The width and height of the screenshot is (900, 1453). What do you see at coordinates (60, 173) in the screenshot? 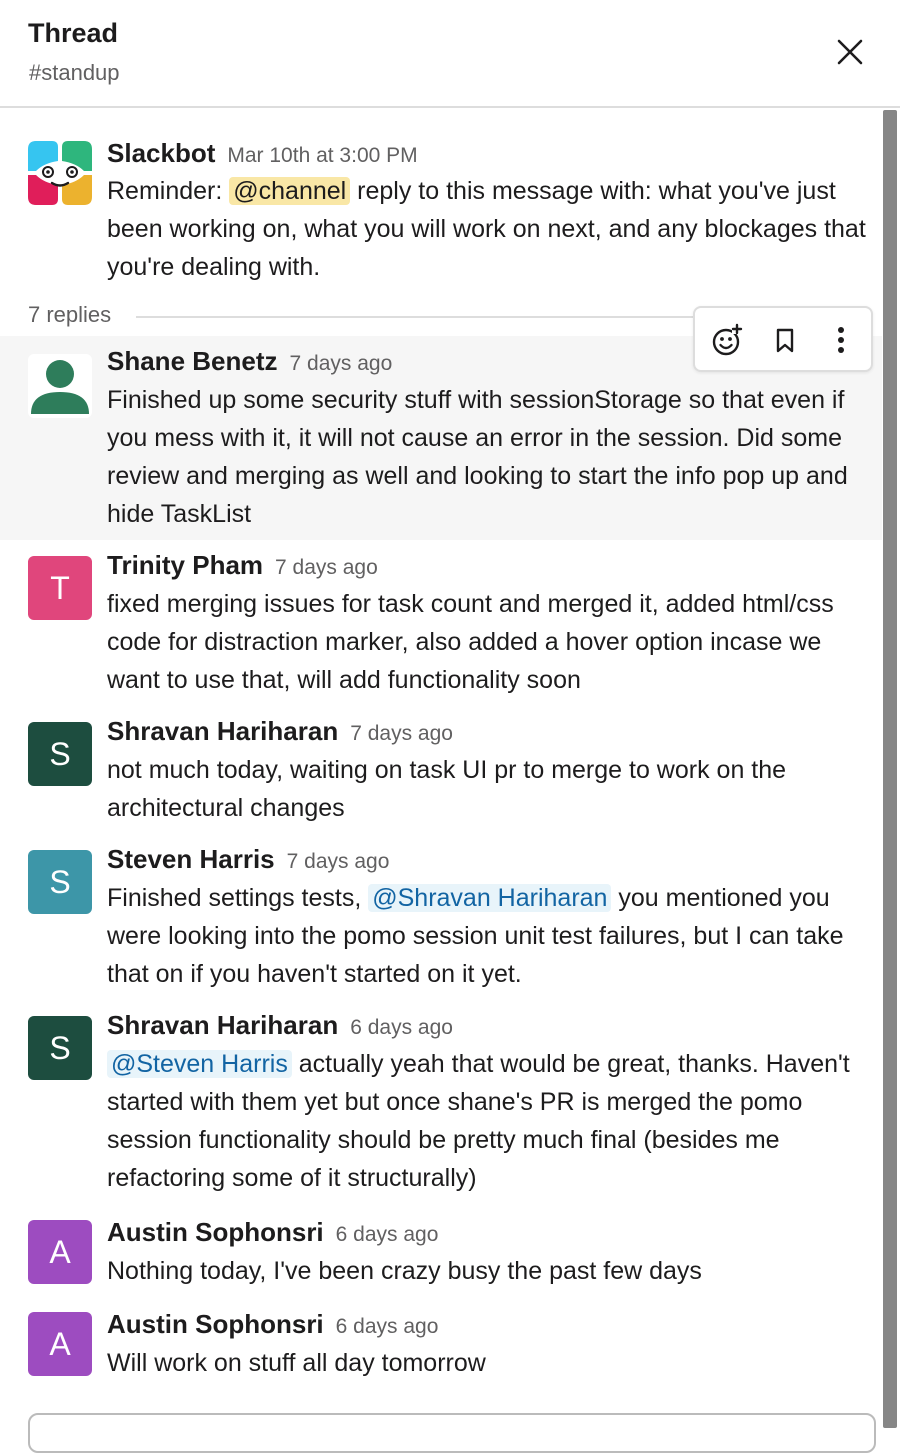
I see `slackbot-avatar` at bounding box center [60, 173].